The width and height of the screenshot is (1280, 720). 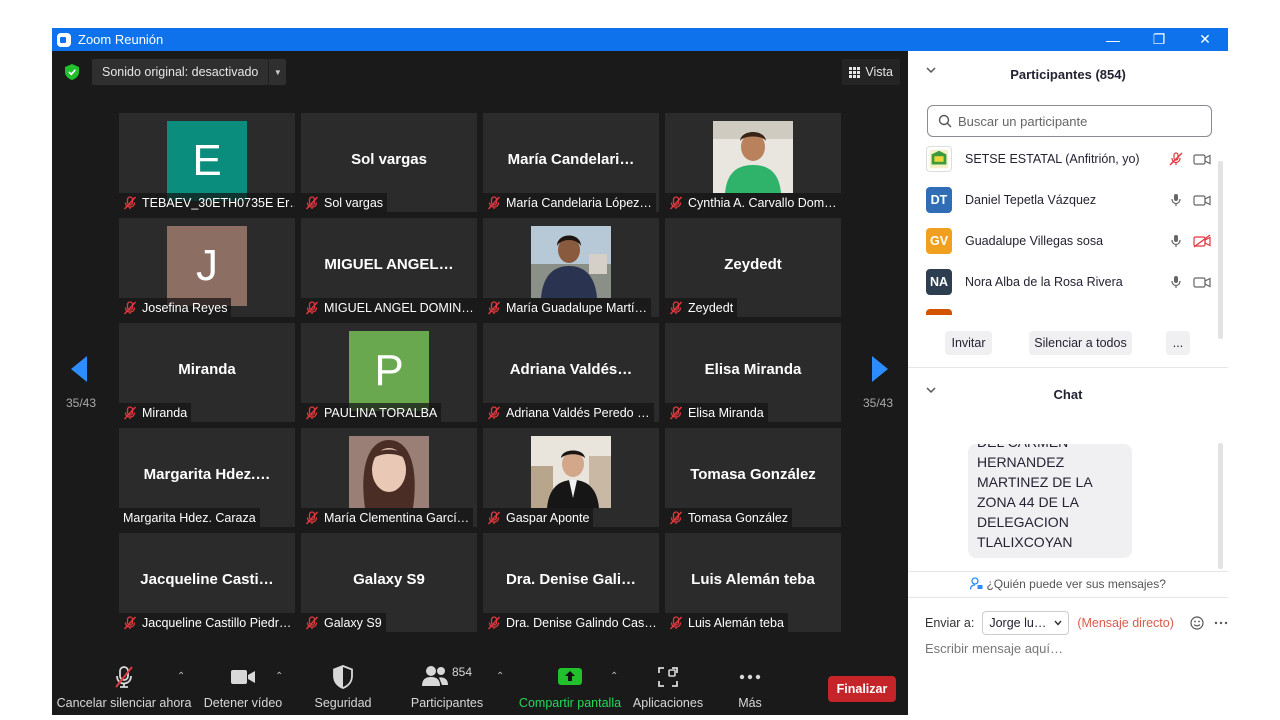 What do you see at coordinates (1159, 39) in the screenshot?
I see `restore-button: ❐` at bounding box center [1159, 39].